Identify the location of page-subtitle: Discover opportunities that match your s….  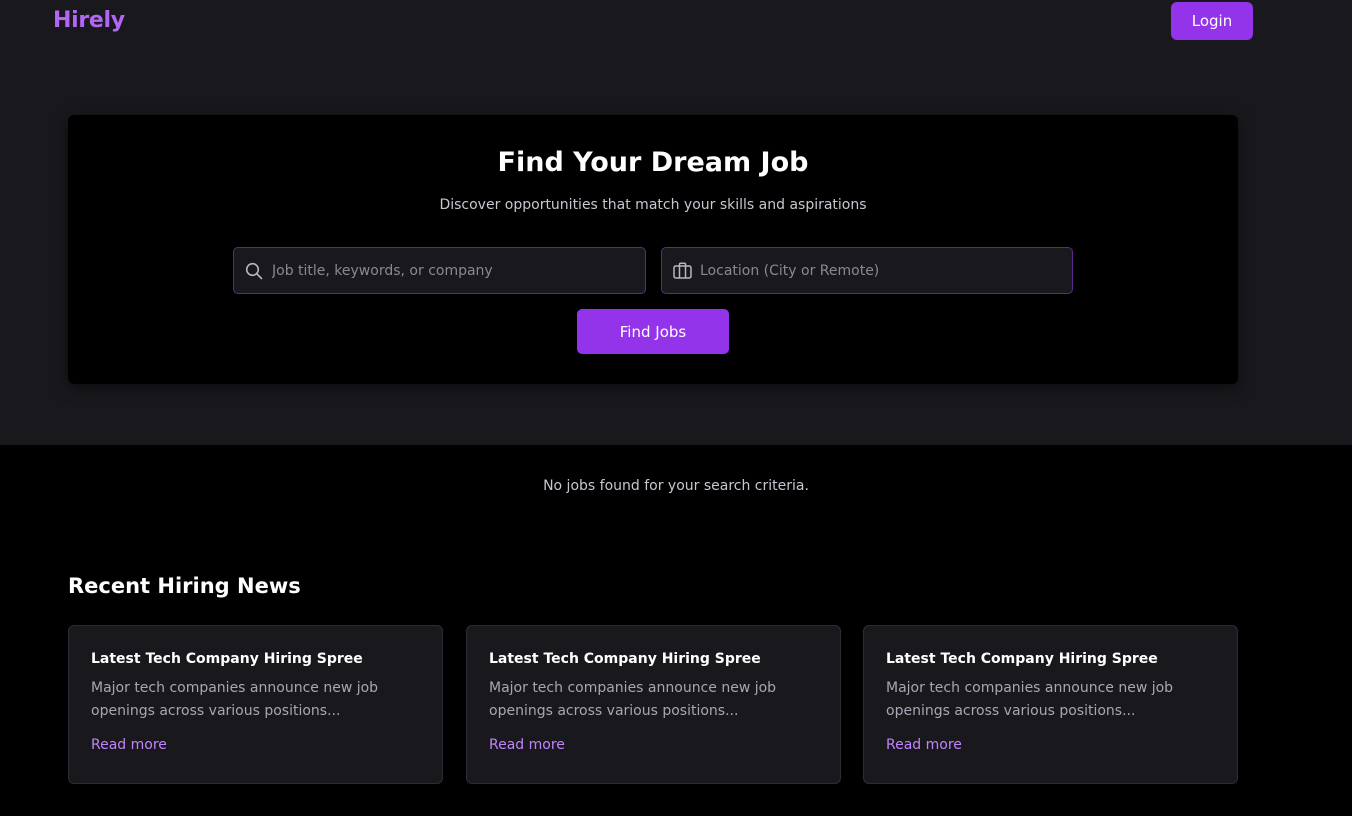
(653, 205).